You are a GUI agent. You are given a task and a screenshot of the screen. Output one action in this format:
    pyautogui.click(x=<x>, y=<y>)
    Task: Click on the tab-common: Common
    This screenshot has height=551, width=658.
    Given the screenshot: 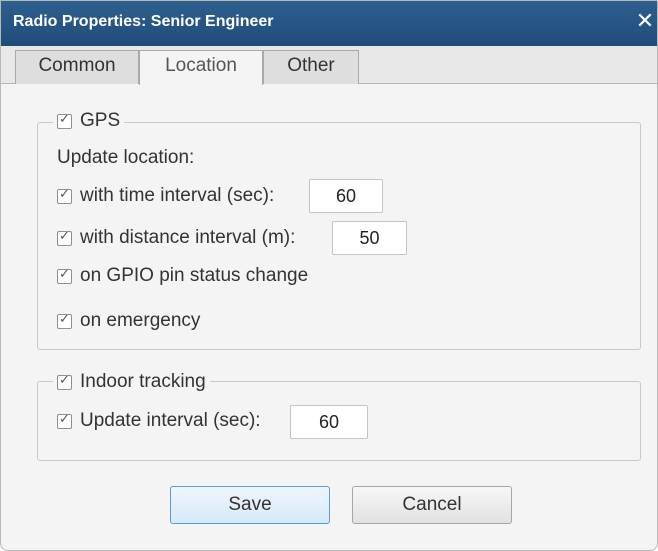 What is the action you would take?
    pyautogui.click(x=77, y=67)
    